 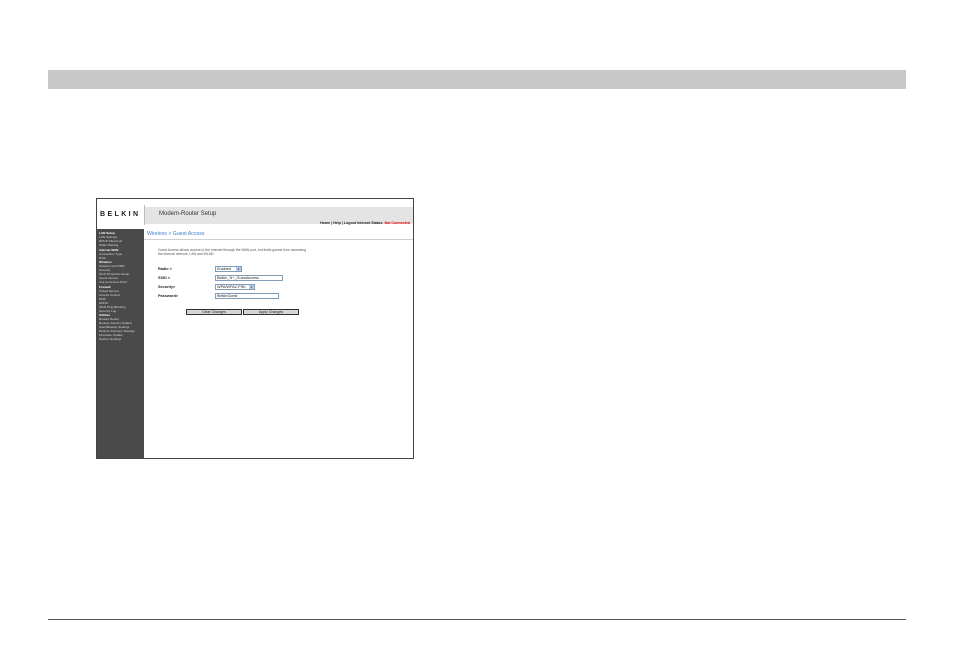 I want to click on security-select: WPA/WPA2-PSK ▾, so click(x=235, y=287).